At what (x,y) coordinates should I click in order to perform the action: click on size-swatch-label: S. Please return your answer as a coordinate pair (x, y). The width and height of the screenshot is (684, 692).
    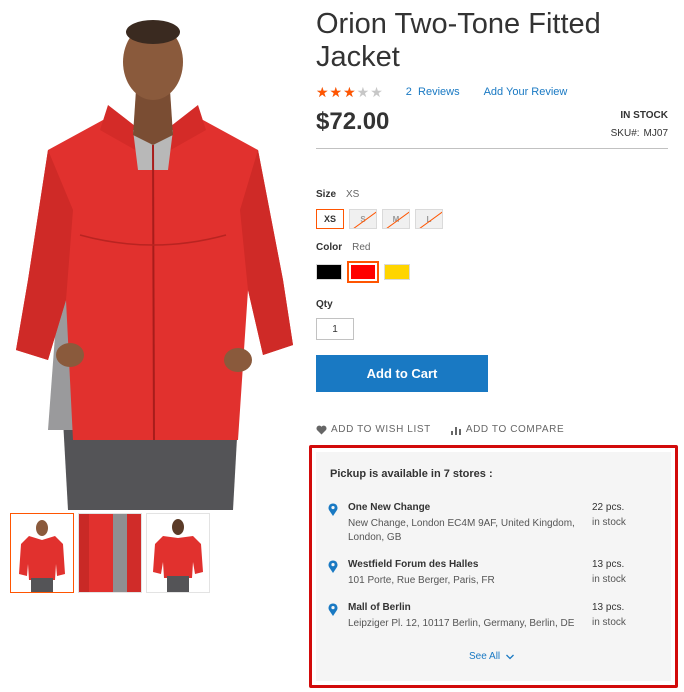
    Looking at the image, I should click on (363, 219).